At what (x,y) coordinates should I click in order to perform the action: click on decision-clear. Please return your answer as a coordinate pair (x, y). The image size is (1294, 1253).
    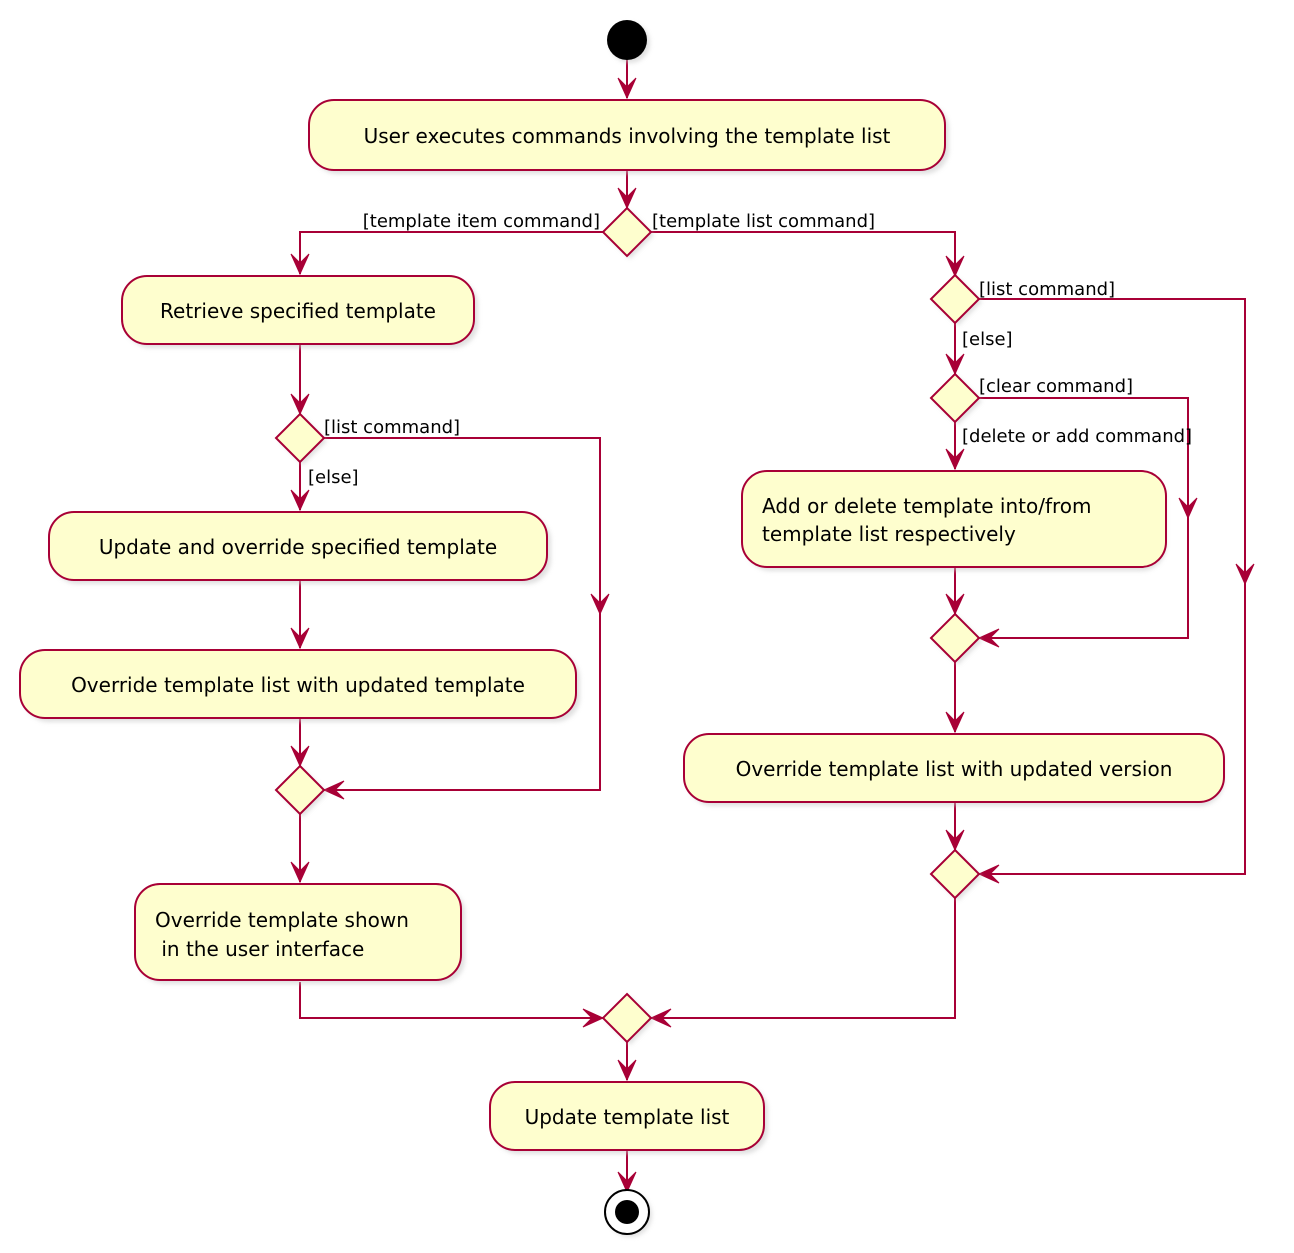
    Looking at the image, I should click on (955, 398).